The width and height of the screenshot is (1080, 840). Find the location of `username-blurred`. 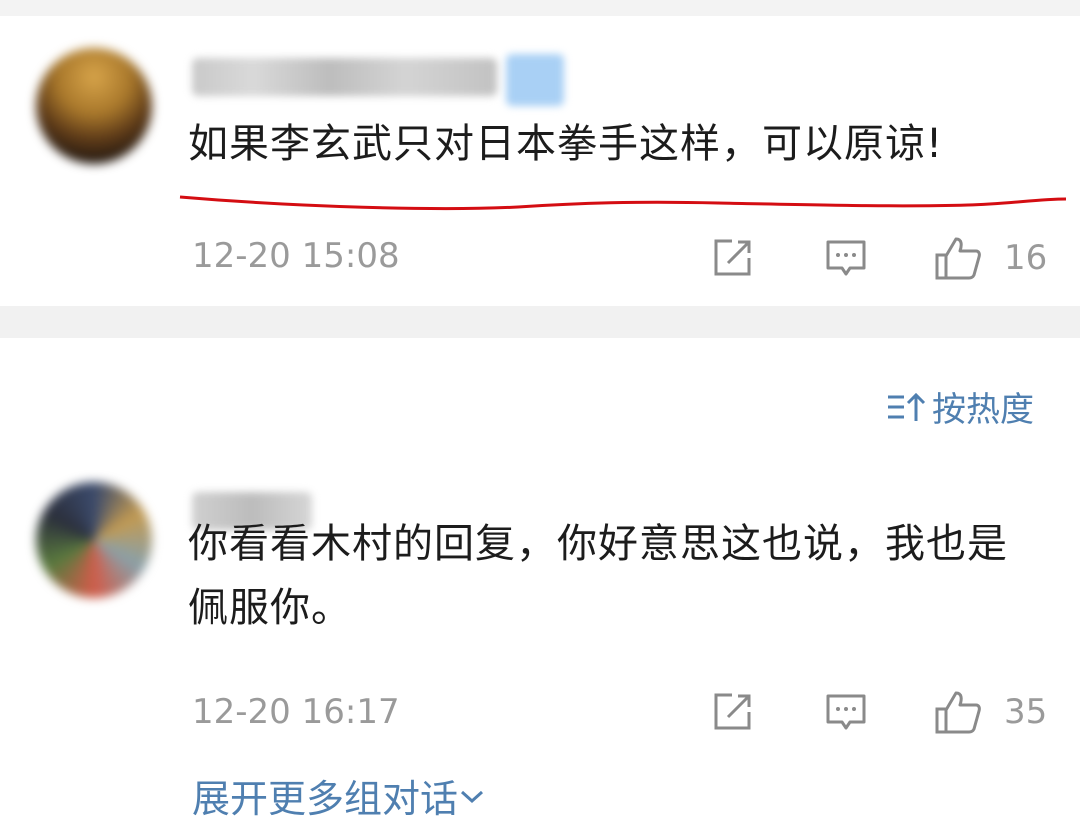

username-blurred is located at coordinates (344, 77).